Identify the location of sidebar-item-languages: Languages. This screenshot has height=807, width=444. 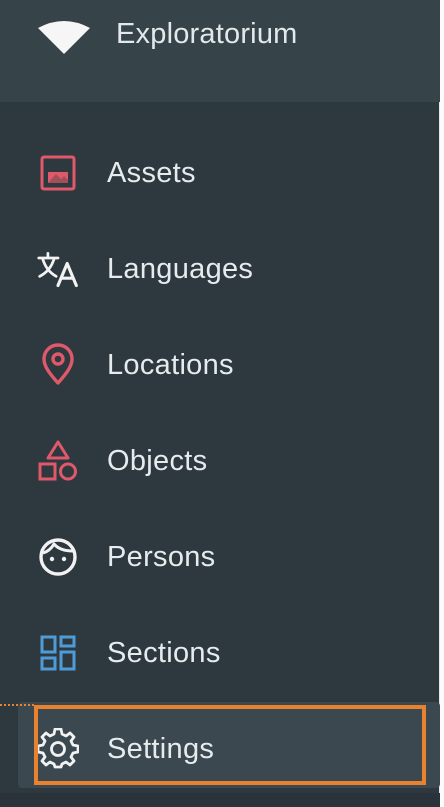
(220, 269).